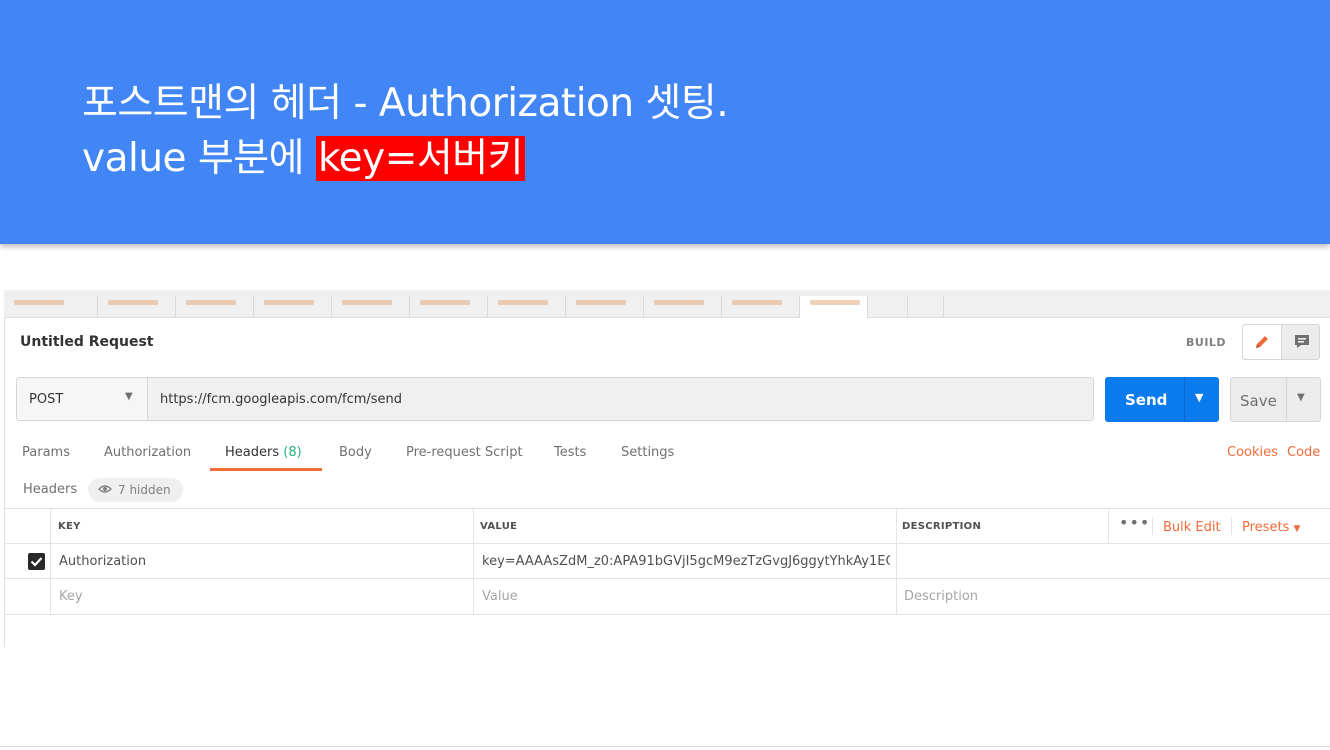 Image resolution: width=1330 pixels, height=750 pixels. I want to click on tab-tests: Tests, so click(570, 452).